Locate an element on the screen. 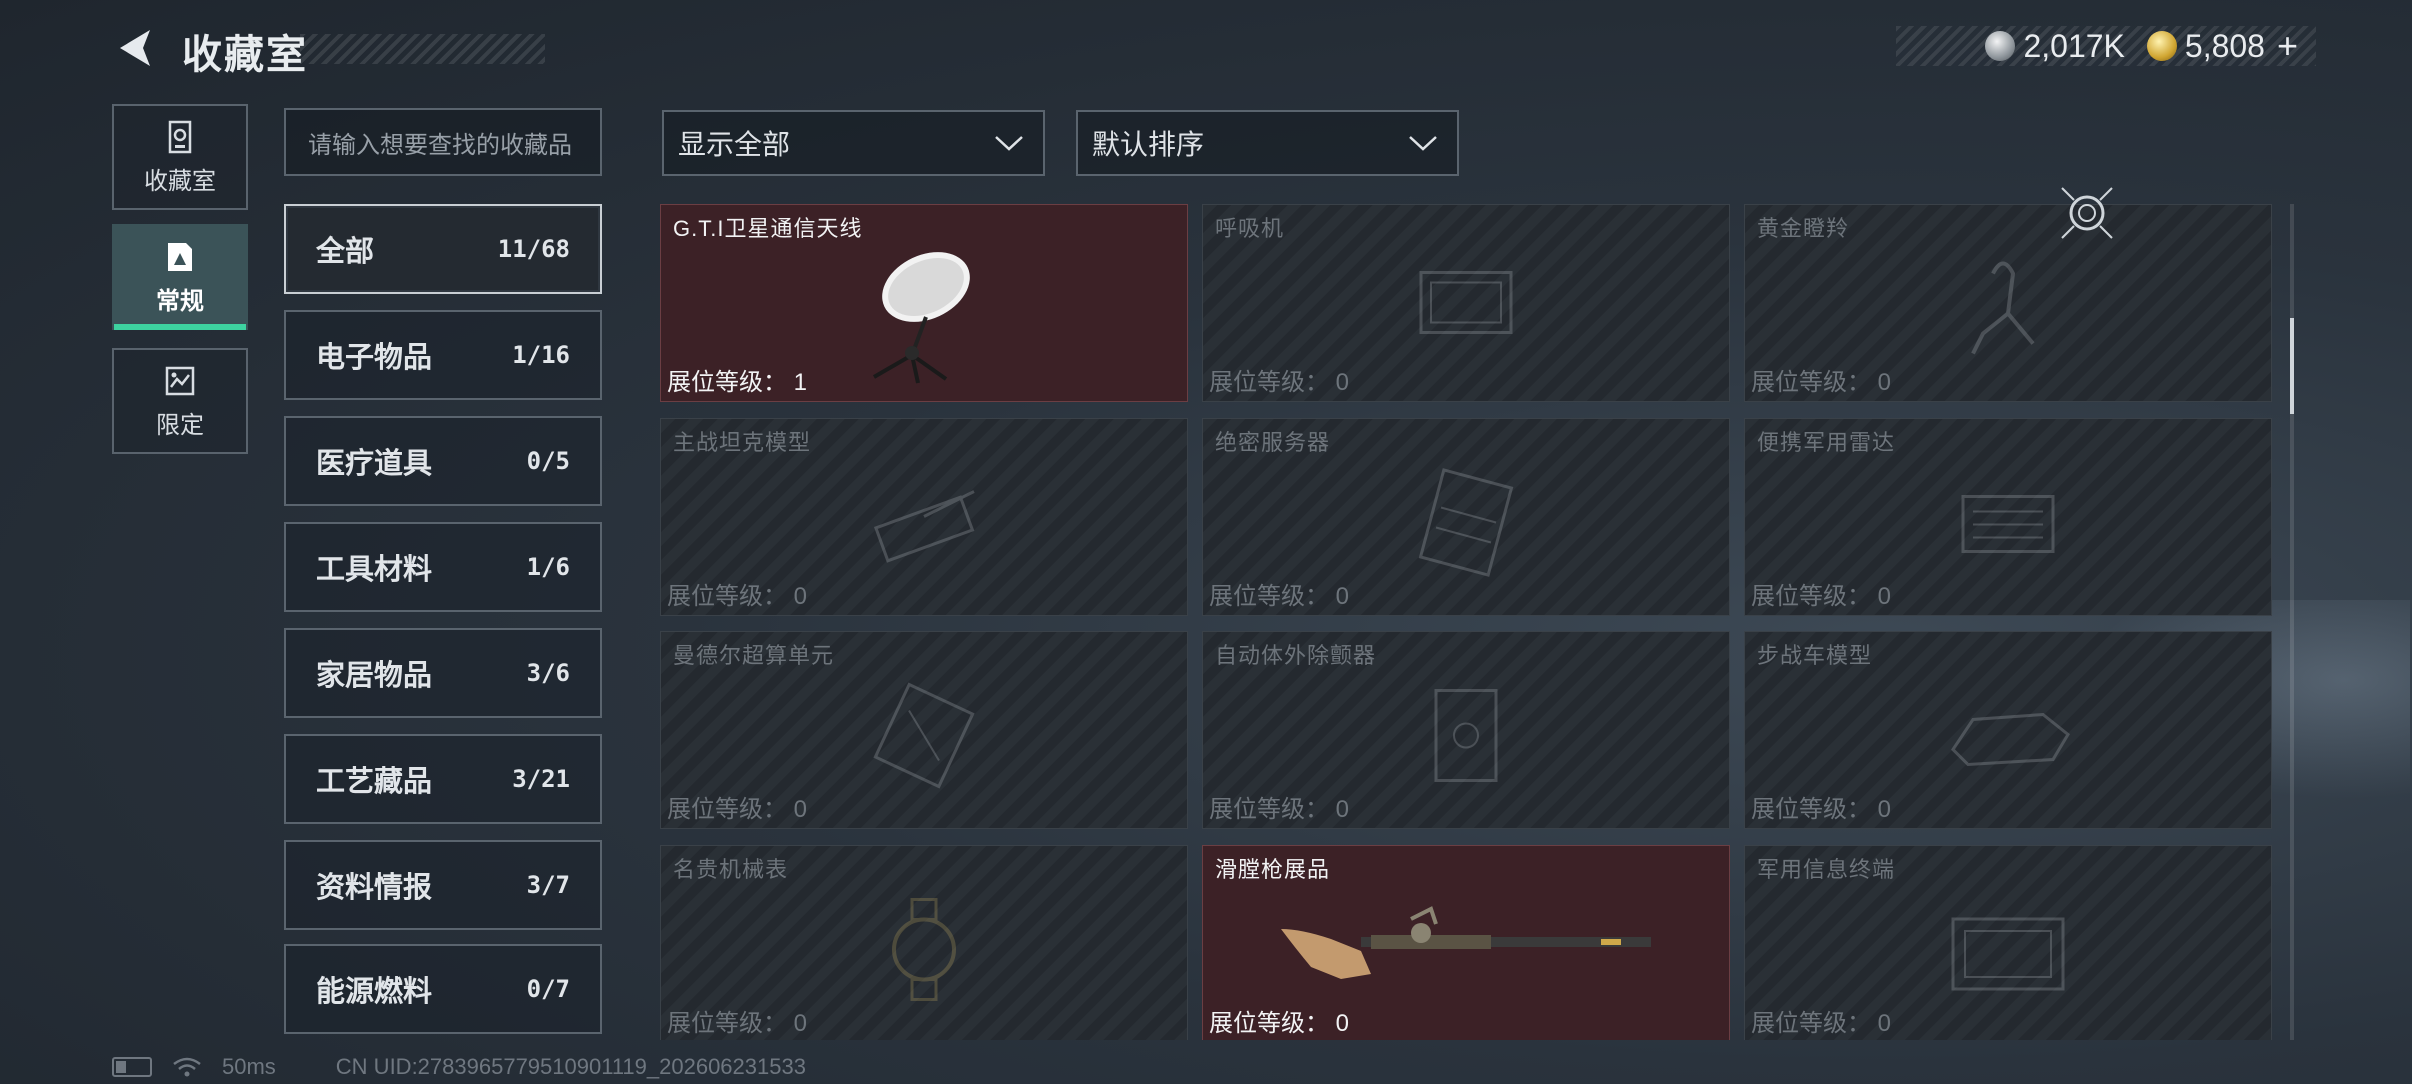 The width and height of the screenshot is (2412, 1084). category-count: 3/6 is located at coordinates (548, 673).